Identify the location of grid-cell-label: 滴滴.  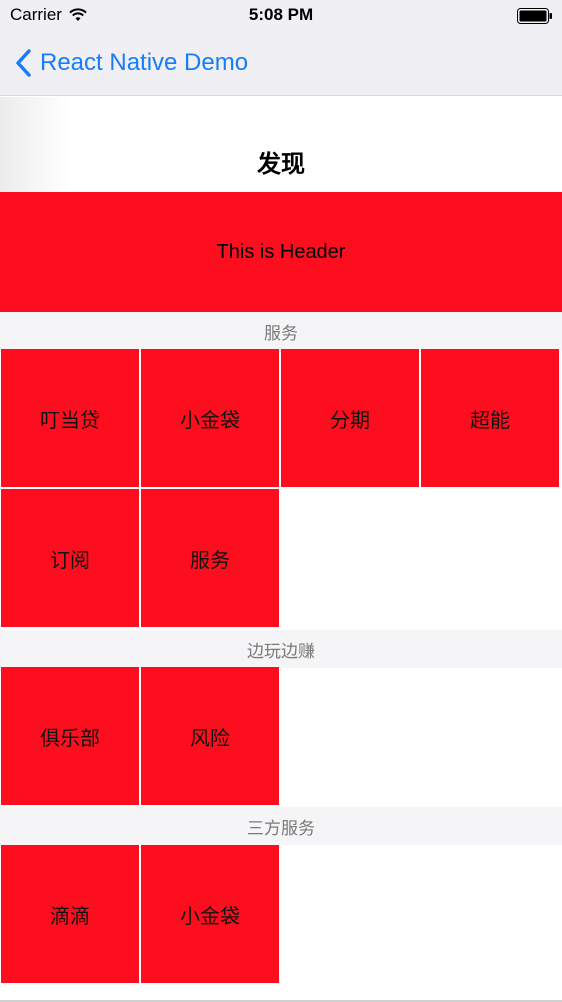
(70, 915).